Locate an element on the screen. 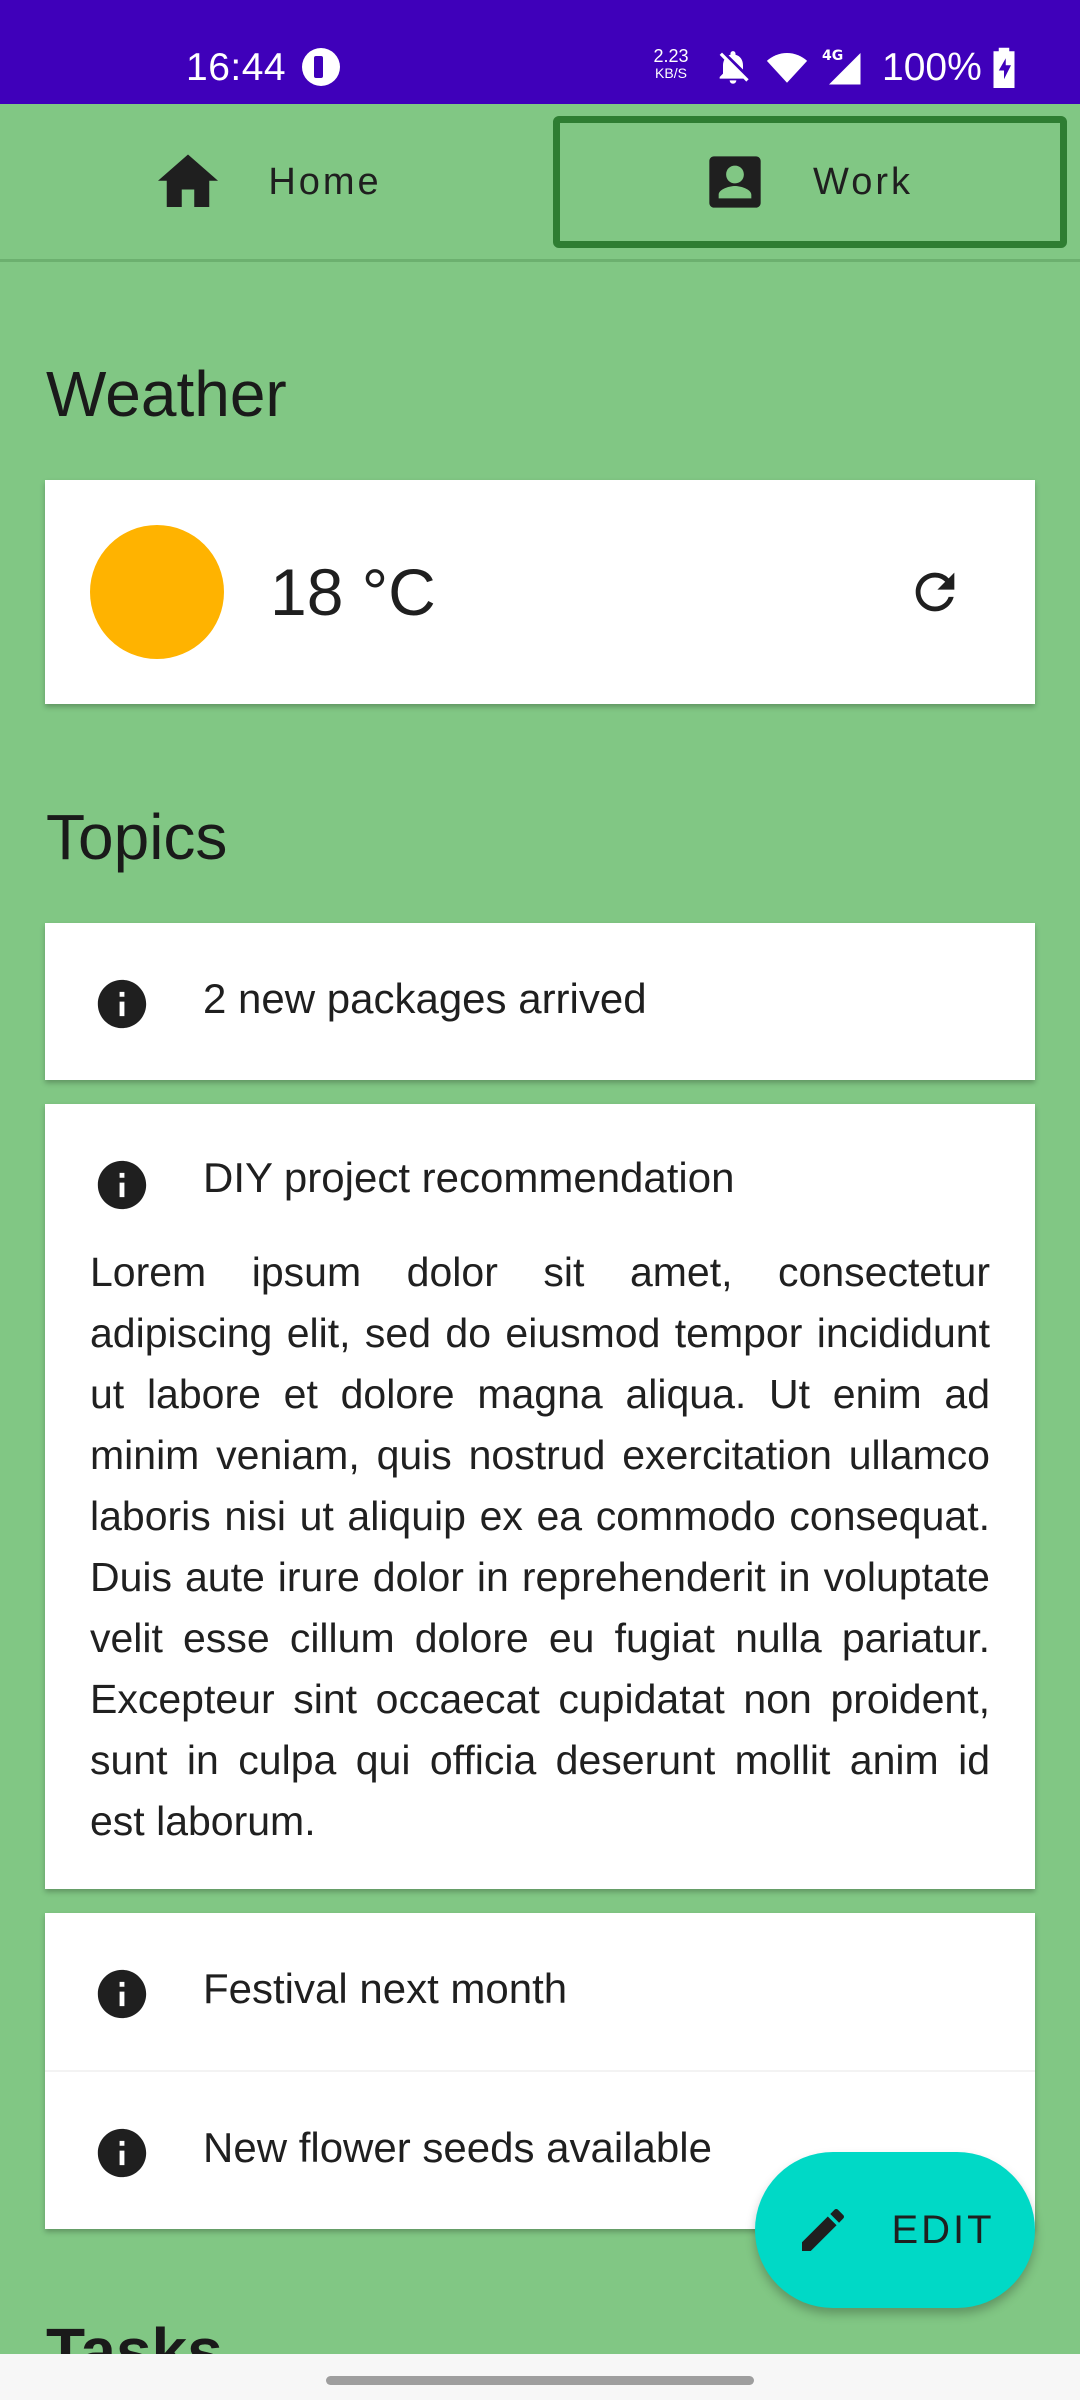  tab-home: Home is located at coordinates (270, 182).